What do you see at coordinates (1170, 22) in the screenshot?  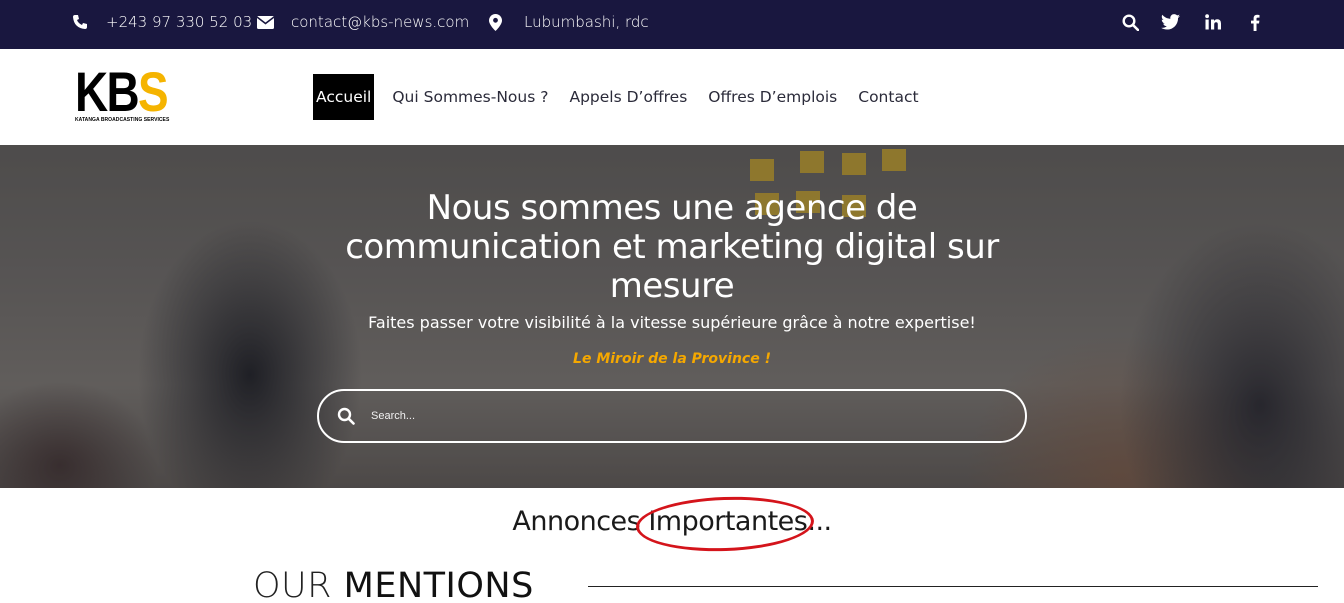 I see `twitter-icon` at bounding box center [1170, 22].